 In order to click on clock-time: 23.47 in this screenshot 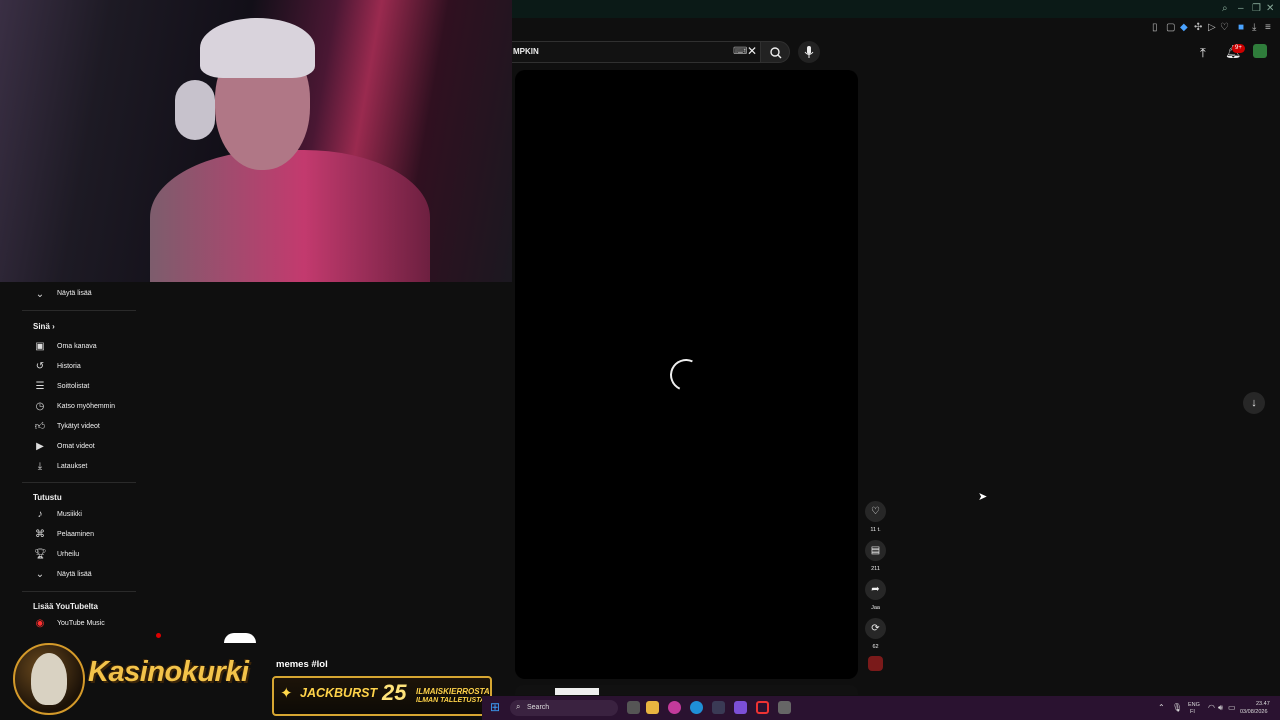, I will do `click(1263, 704)`.